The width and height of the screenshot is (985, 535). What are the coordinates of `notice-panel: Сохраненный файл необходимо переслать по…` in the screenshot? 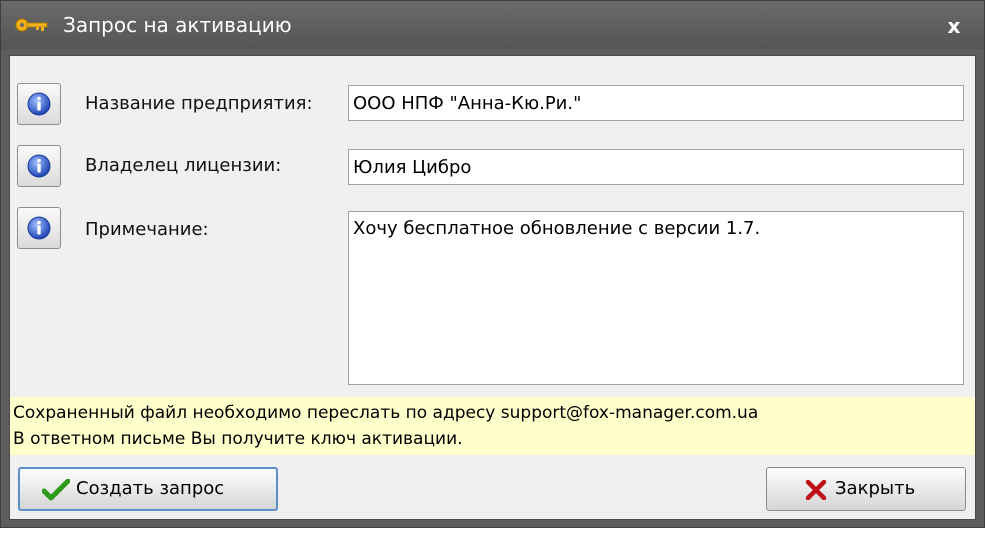 It's located at (492, 426).